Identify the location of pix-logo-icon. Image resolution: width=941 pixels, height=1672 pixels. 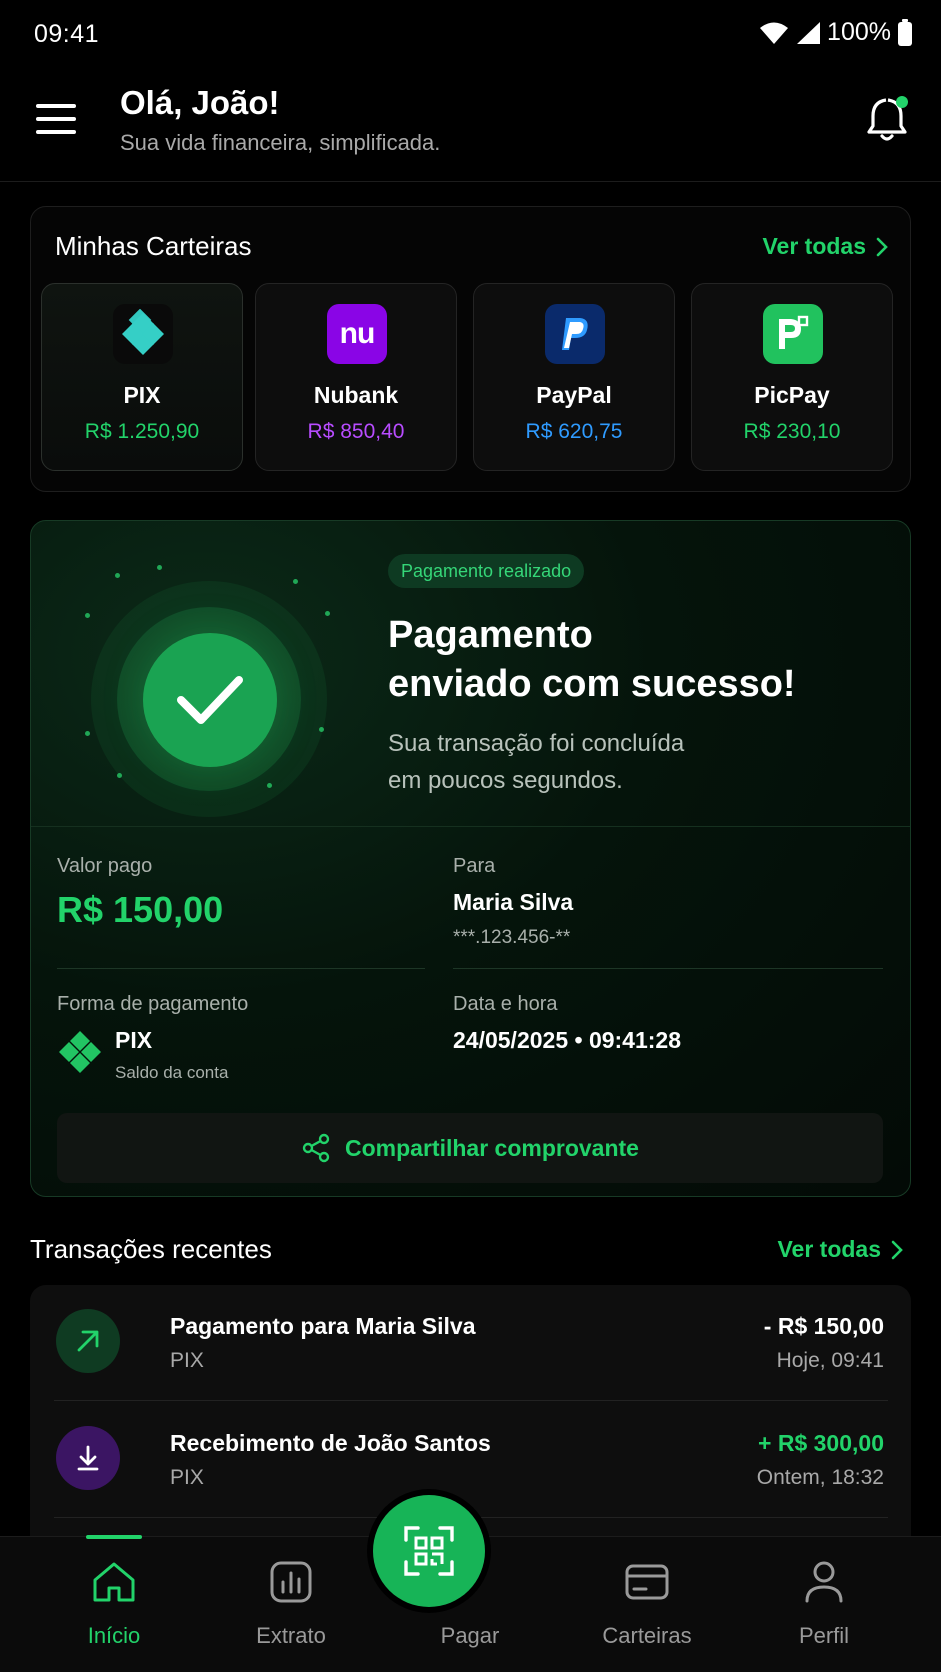
(143, 334).